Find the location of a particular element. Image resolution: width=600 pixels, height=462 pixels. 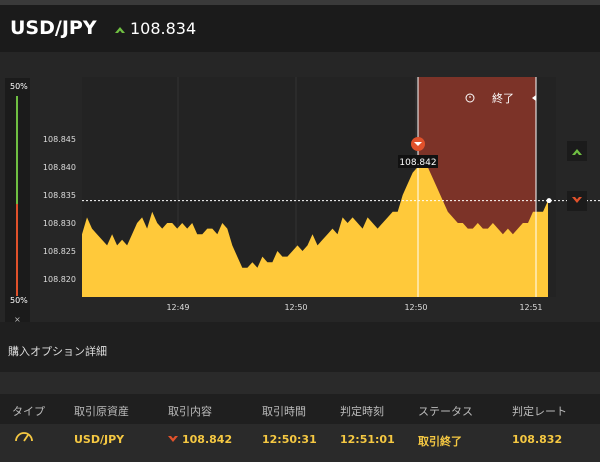

row-asset: USD/JPY is located at coordinates (99, 439).